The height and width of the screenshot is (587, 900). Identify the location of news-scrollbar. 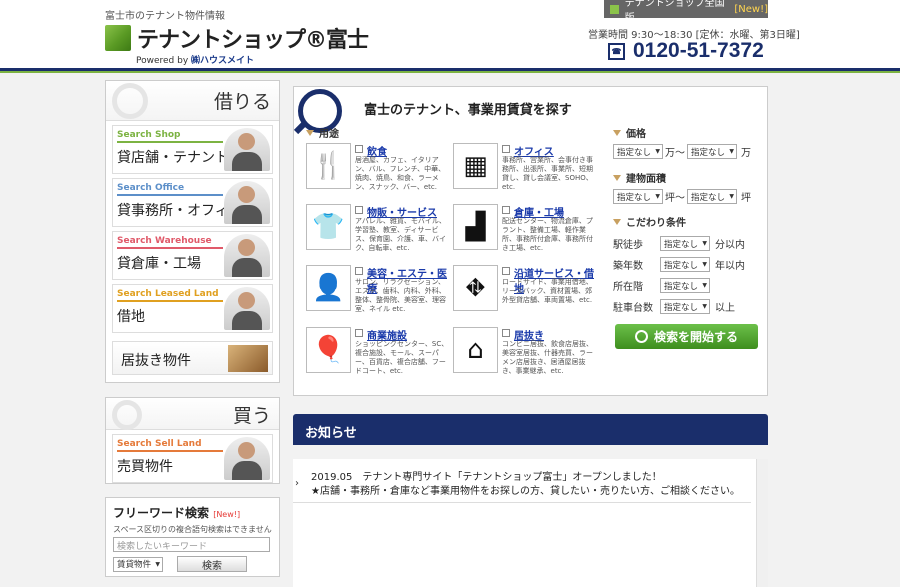
(762, 523).